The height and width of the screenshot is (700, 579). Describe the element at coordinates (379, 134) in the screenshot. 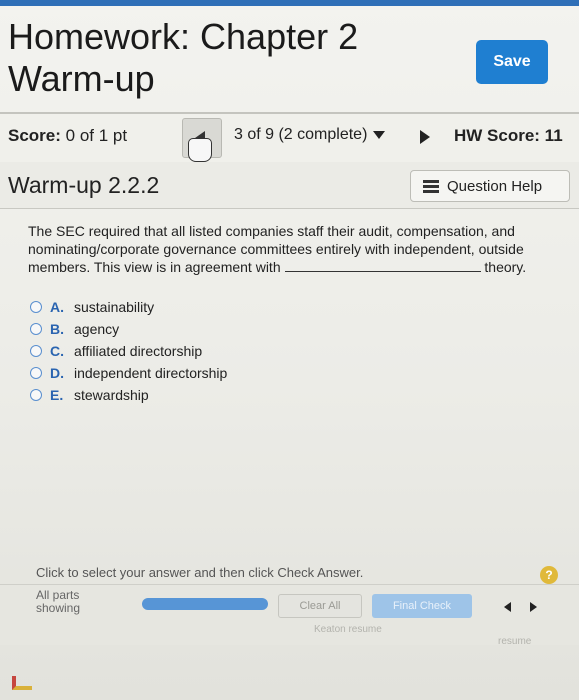

I see `caret-down-icon` at that location.